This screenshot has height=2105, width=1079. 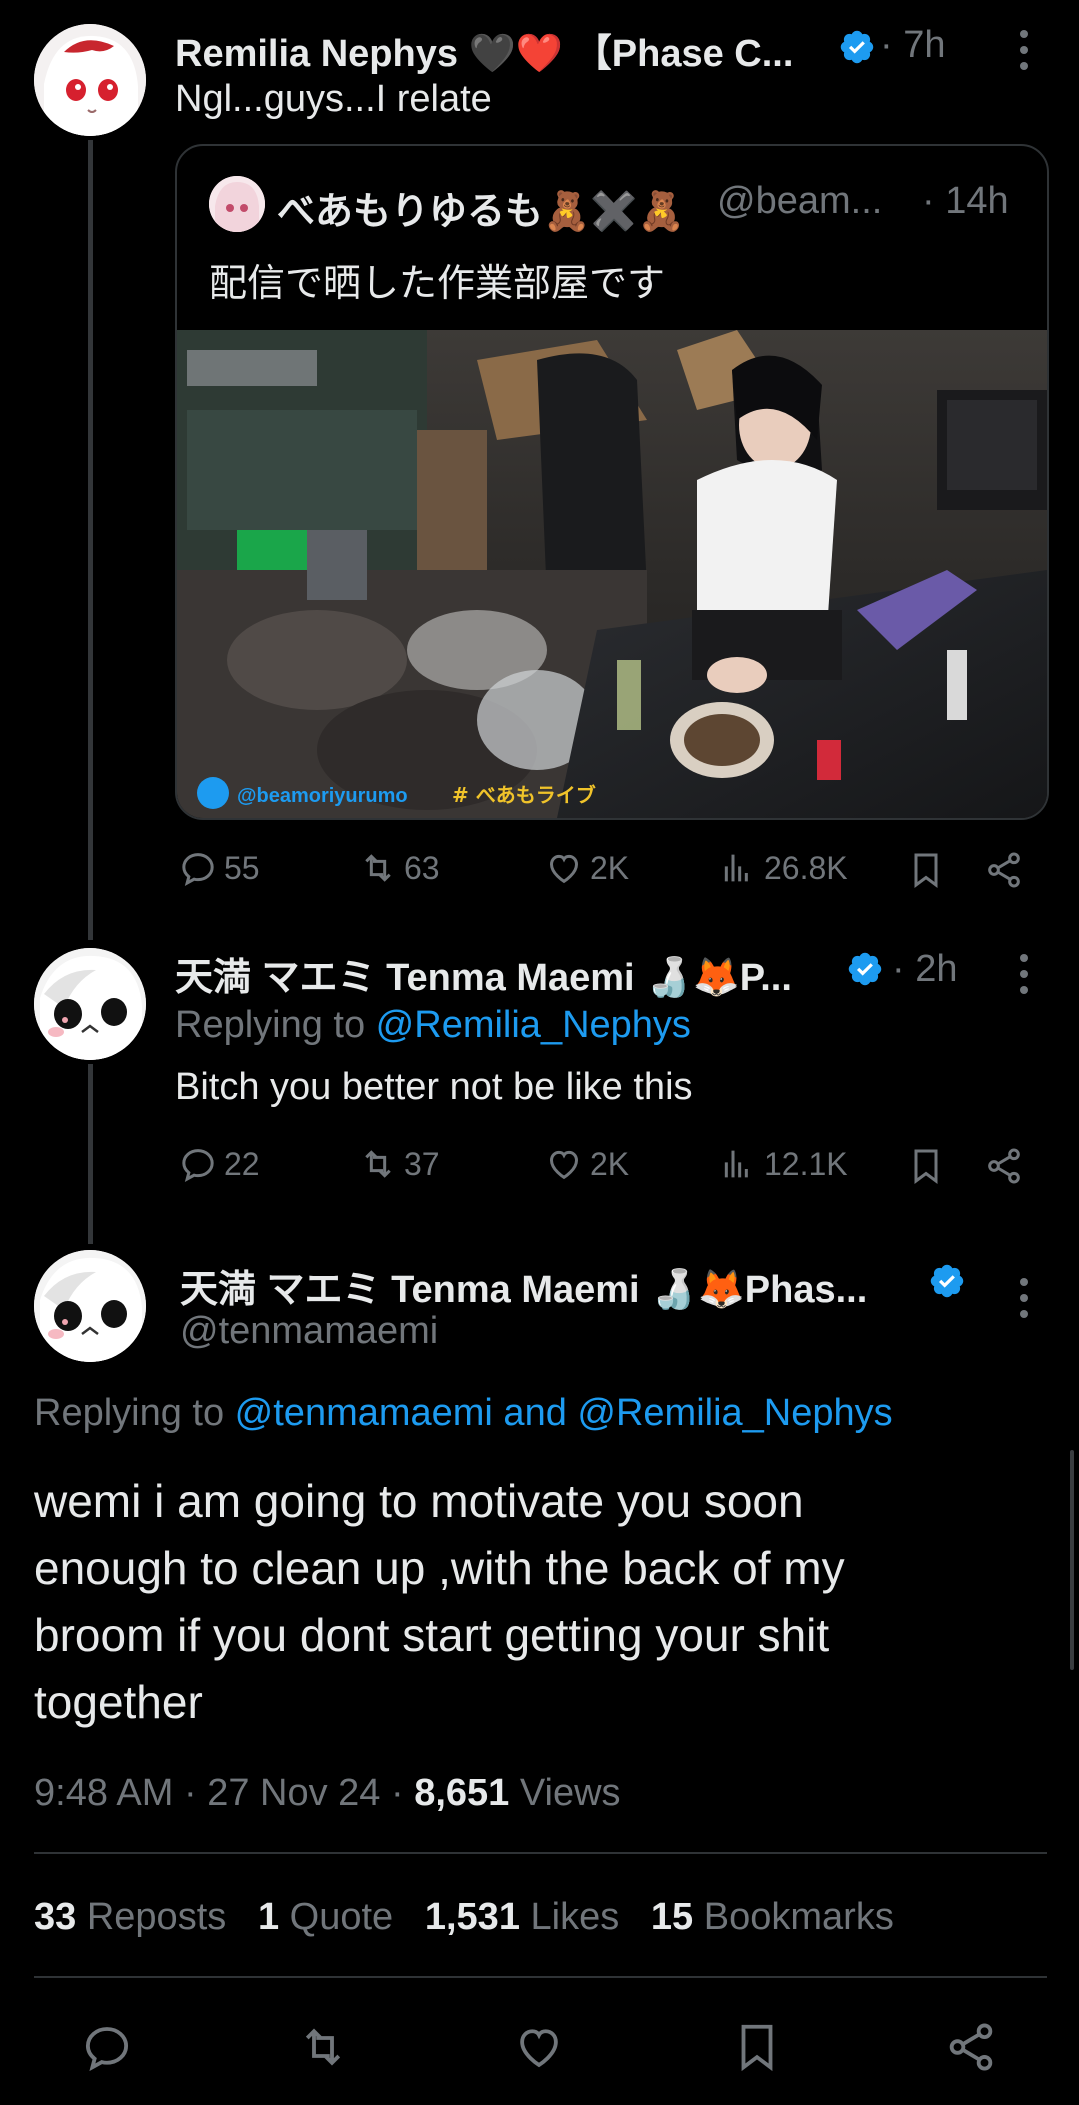 I want to click on bookmarks-stat: 15 Bookmarks, so click(x=772, y=1917).